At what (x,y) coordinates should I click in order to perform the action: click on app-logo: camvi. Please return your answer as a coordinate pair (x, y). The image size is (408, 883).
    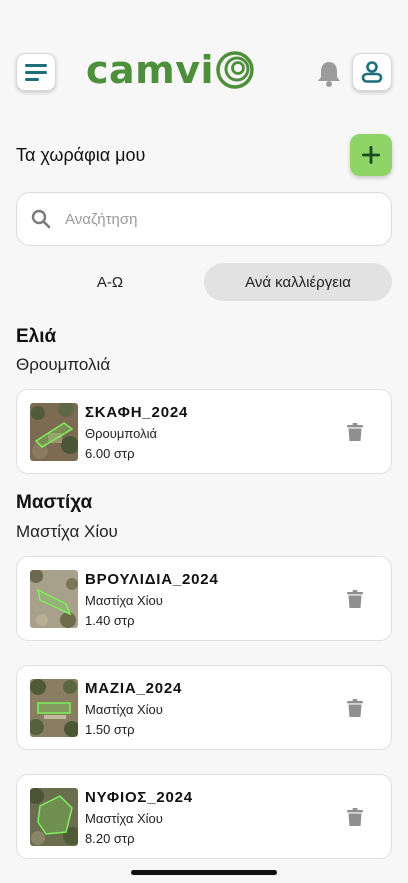
    Looking at the image, I should click on (170, 70).